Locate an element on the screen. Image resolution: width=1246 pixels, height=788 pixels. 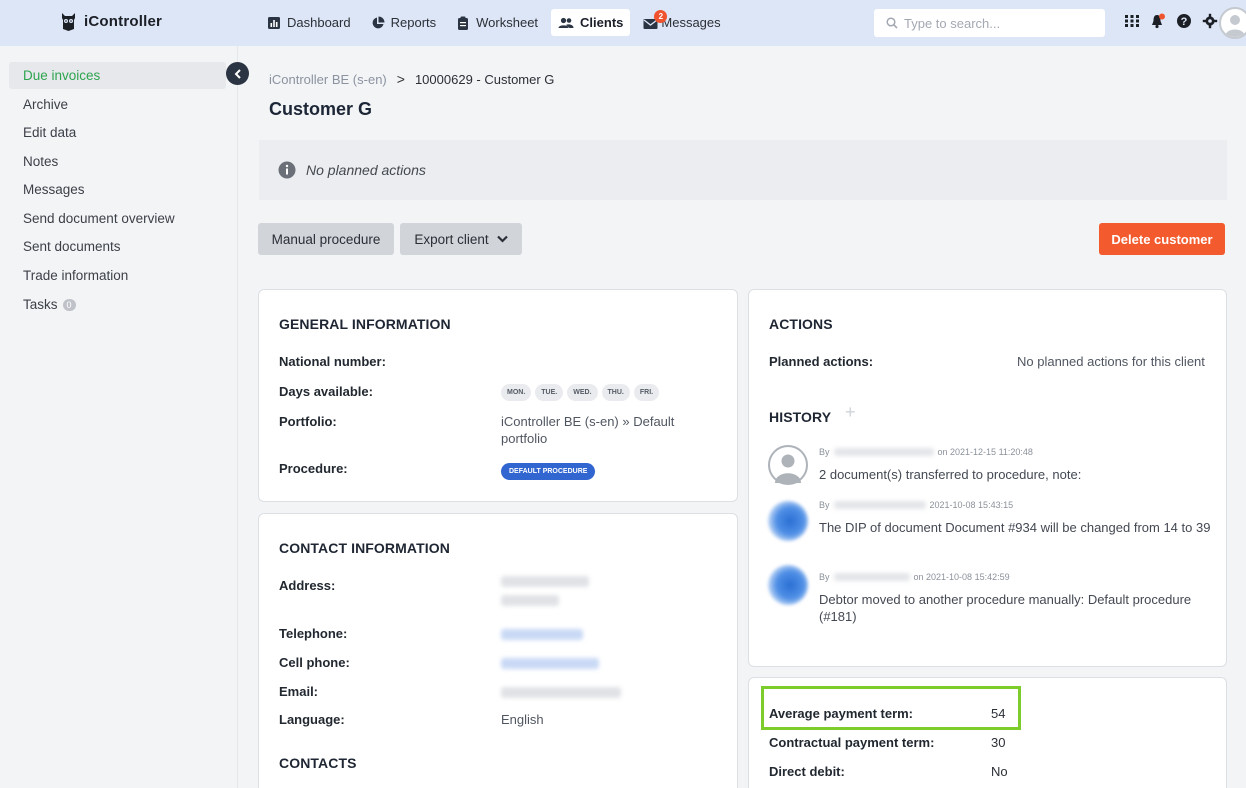
direct-debit-label: Direct debit: is located at coordinates (807, 771).